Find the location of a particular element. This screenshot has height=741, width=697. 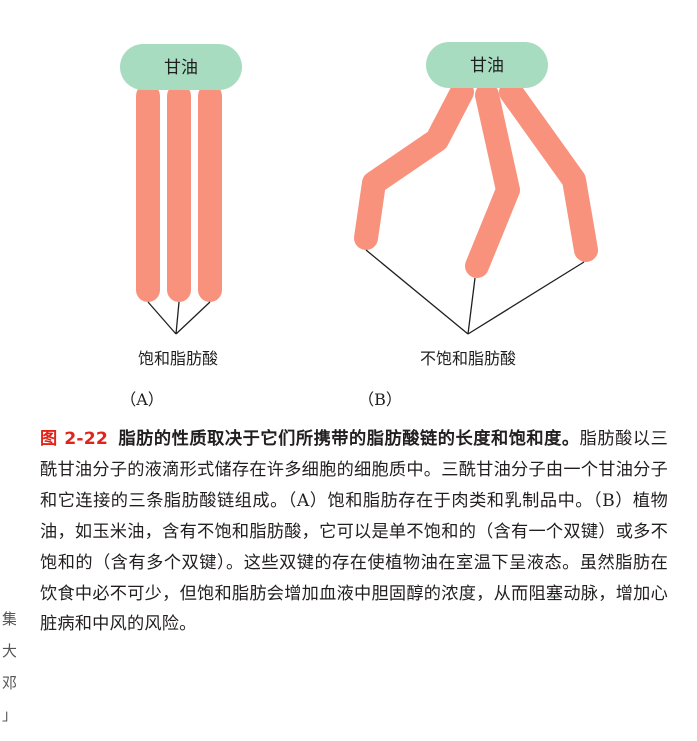

cropped-margin-text: 集 大 邓 」 is located at coordinates (12, 660).